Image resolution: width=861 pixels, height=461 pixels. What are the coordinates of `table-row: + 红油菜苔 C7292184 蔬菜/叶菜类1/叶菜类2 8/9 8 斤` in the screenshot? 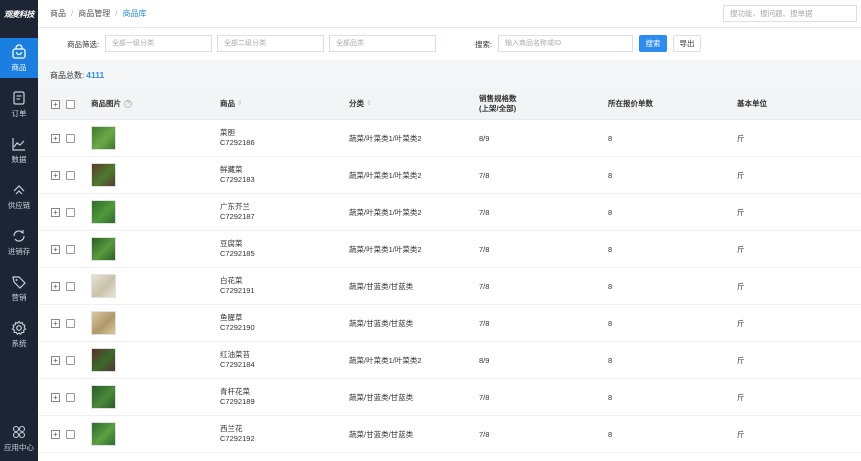 It's located at (449, 360).